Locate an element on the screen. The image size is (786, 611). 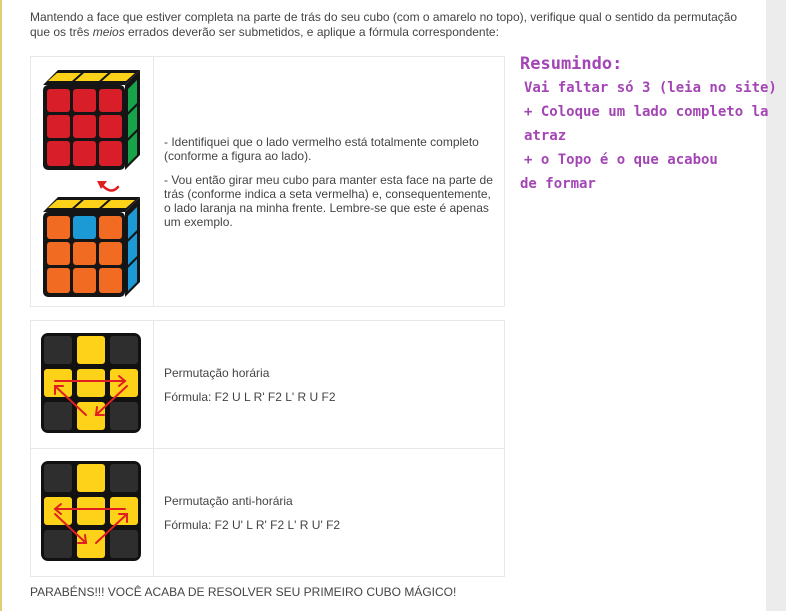
left-border-line is located at coordinates (1, 305).